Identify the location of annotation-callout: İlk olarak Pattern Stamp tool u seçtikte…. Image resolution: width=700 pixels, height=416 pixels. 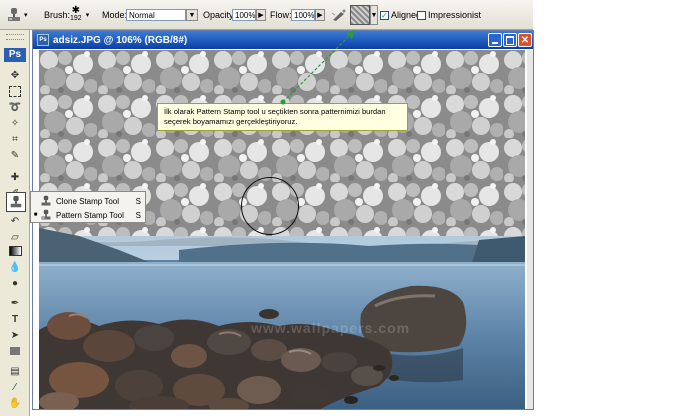
(282, 117).